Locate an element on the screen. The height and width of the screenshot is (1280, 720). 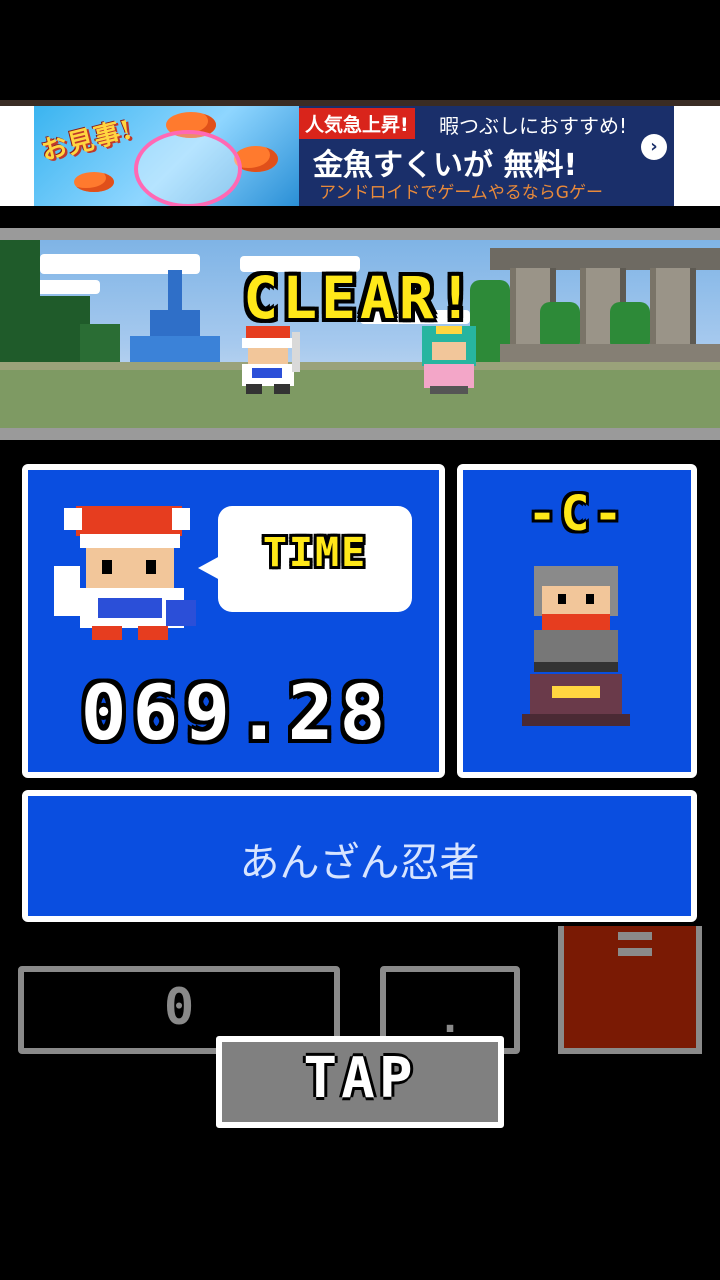
time-value: 069.28 is located at coordinates (236, 712).